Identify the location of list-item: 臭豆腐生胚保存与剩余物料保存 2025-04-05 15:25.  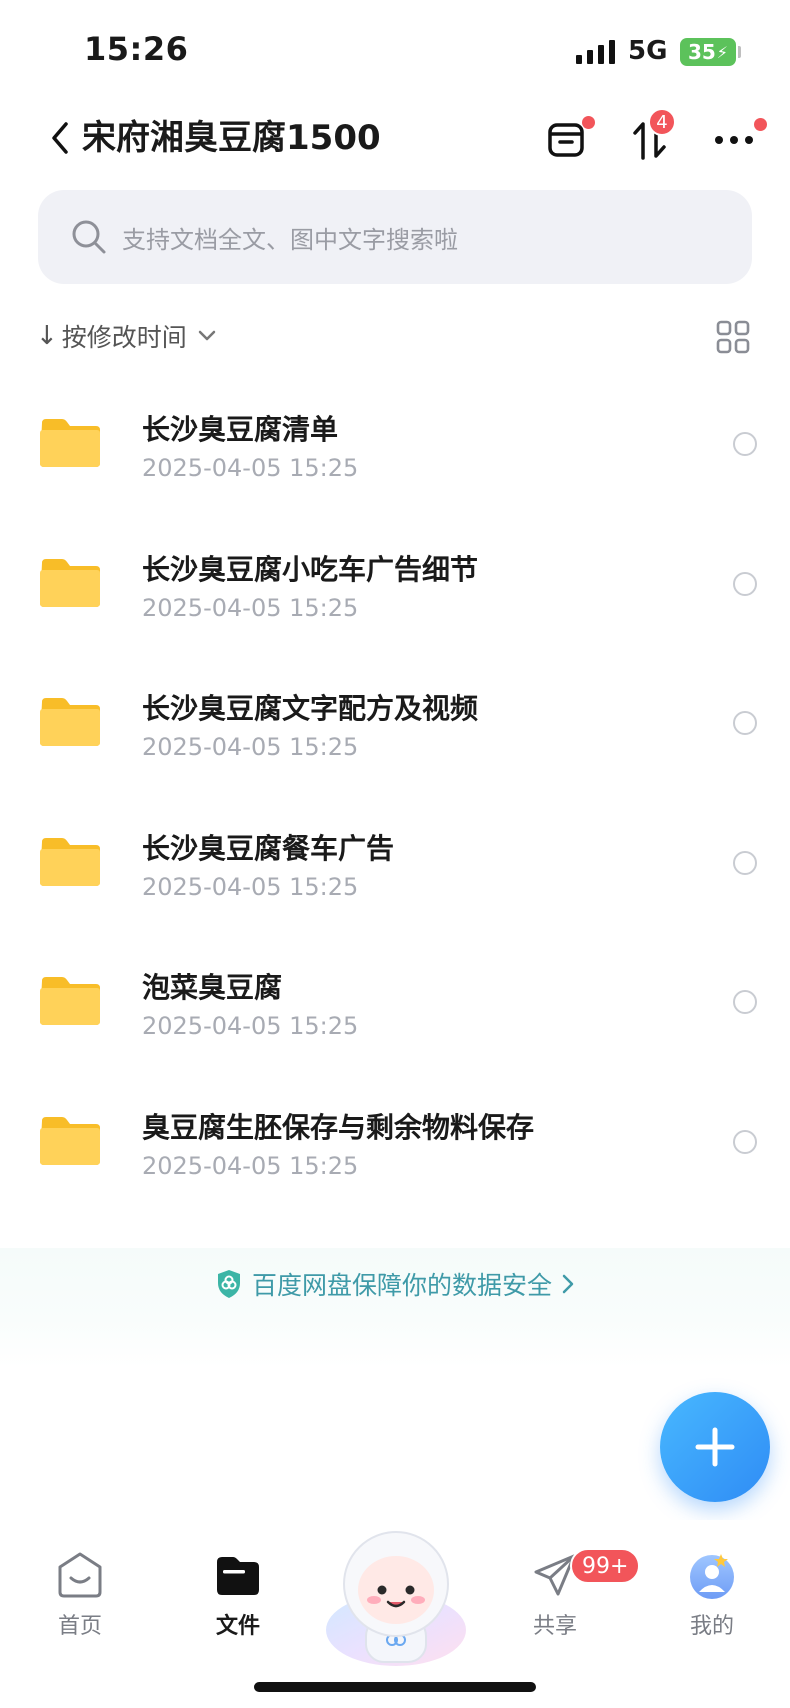
(395, 1140).